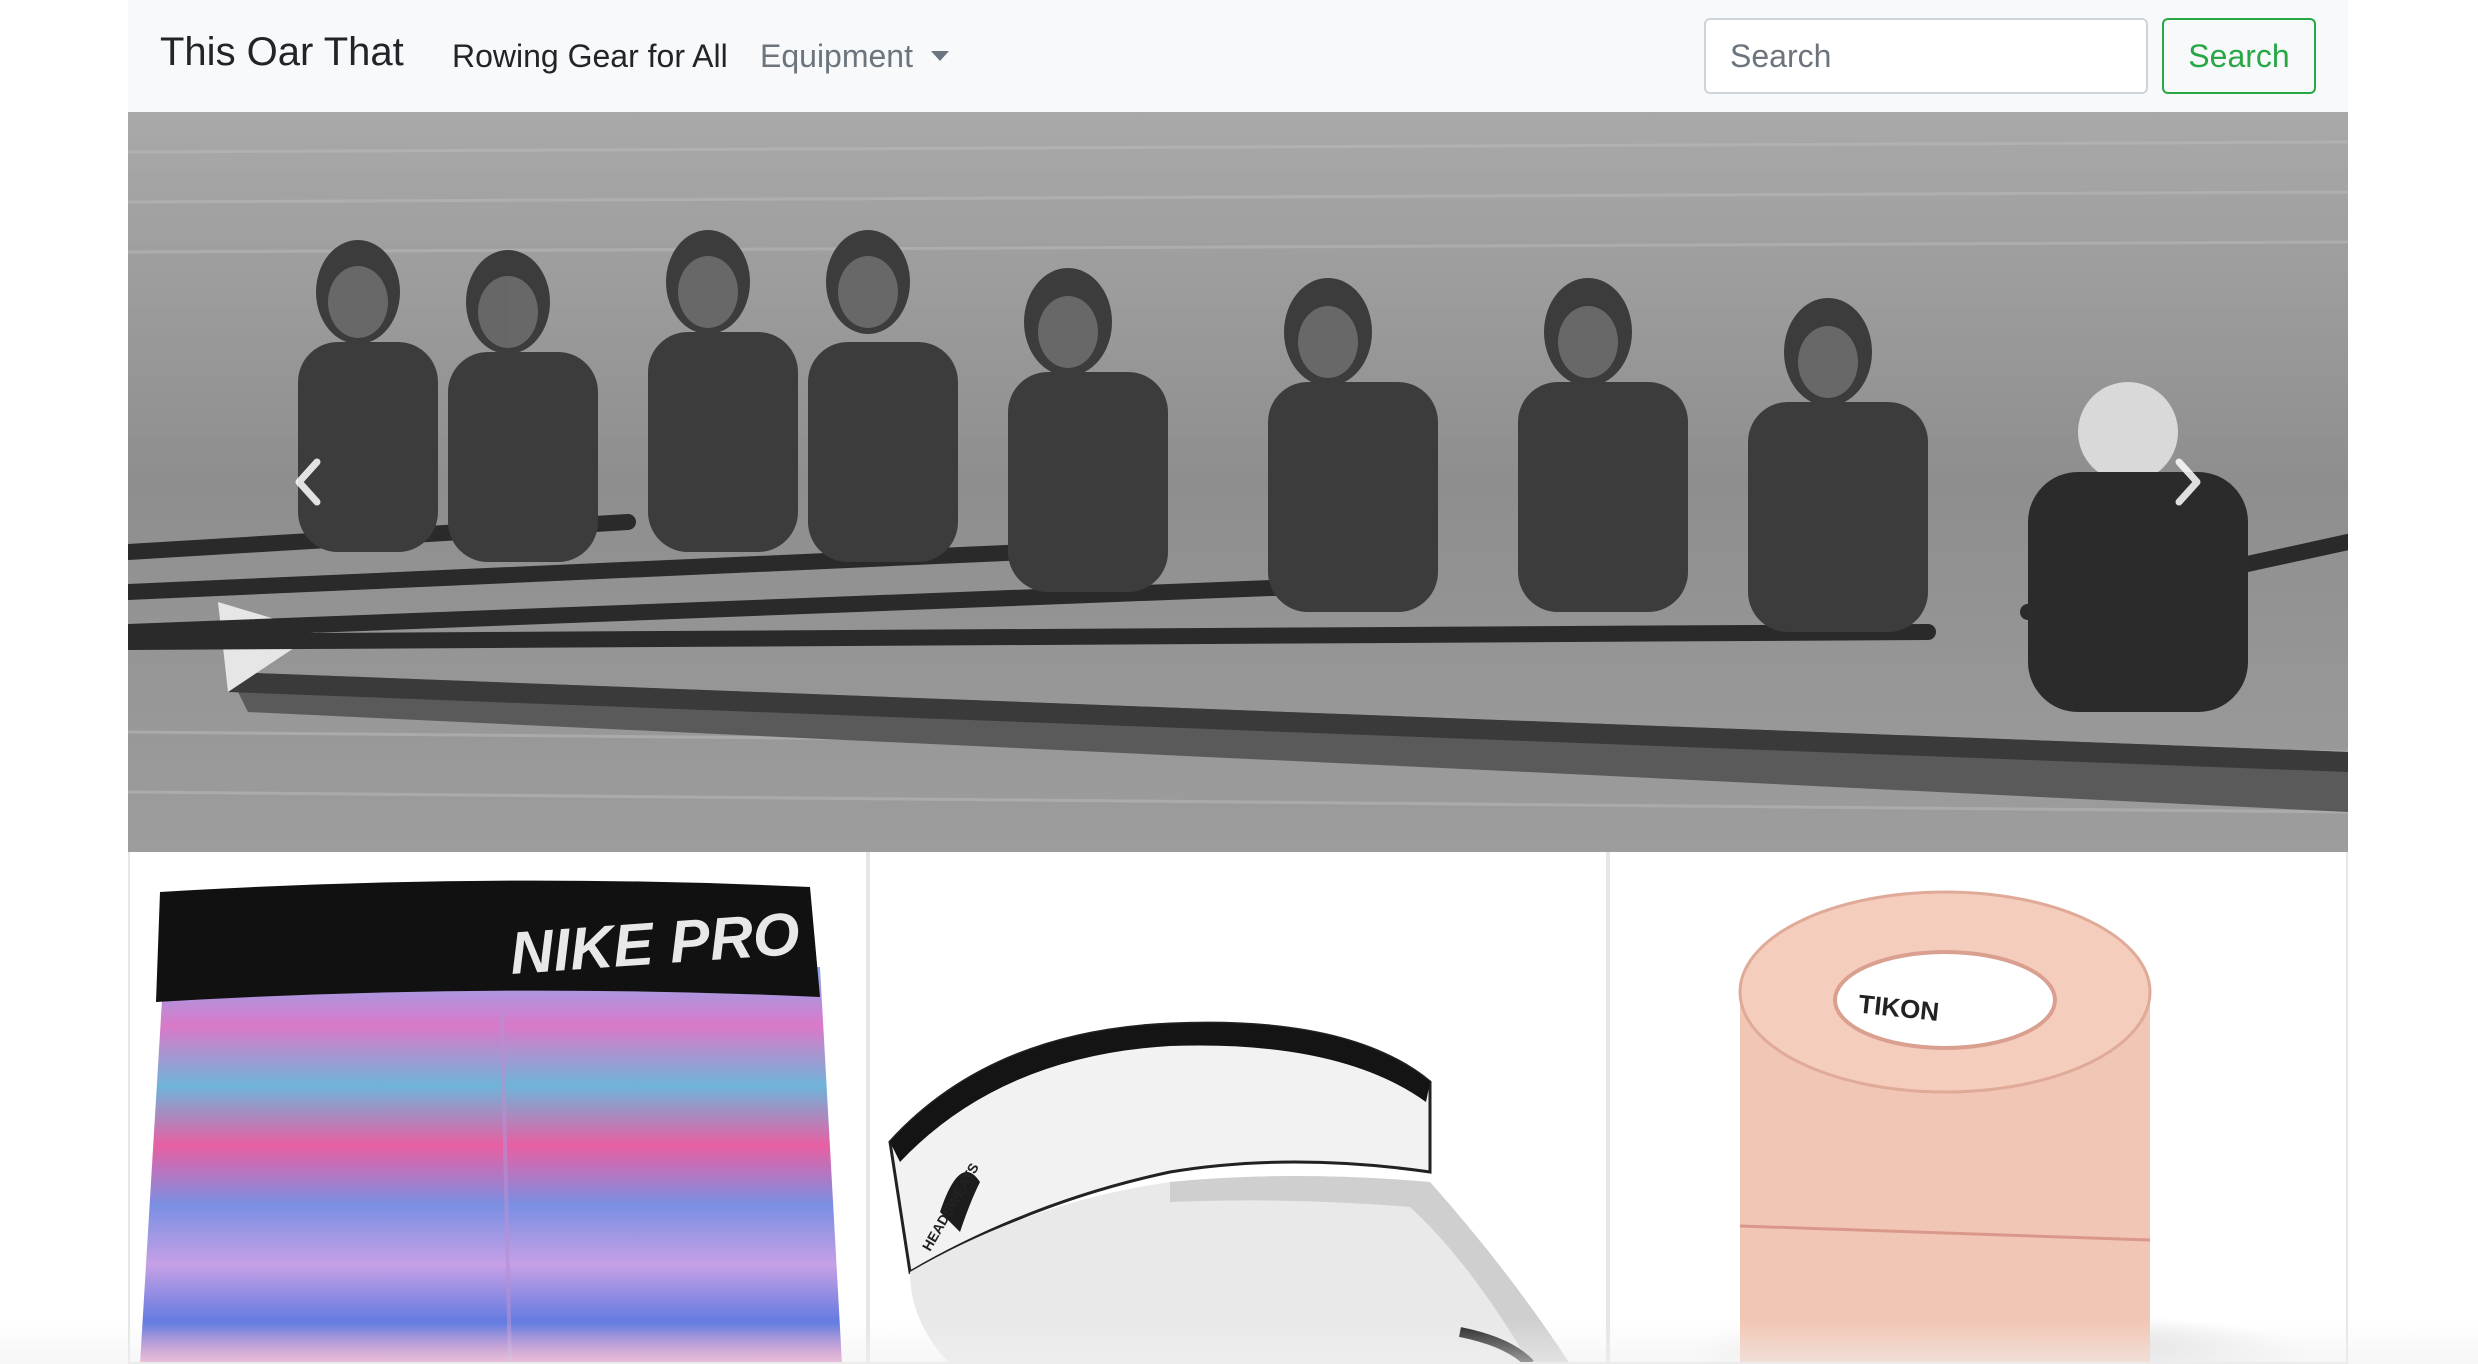 This screenshot has height=1364, width=2478. I want to click on product-card: HEADSWEATS, so click(1238, 1108).